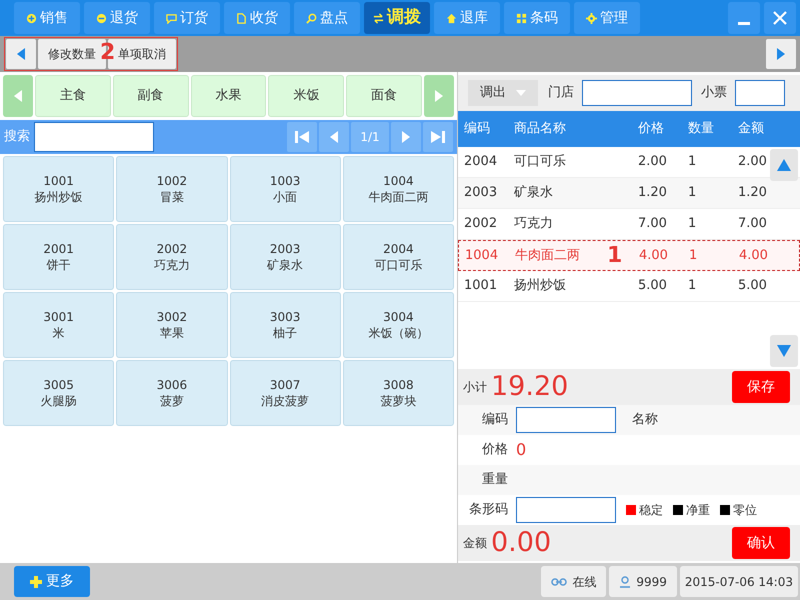 The image size is (800, 600). Describe the element at coordinates (58, 325) in the screenshot. I see `product-button: 3001 米` at that location.